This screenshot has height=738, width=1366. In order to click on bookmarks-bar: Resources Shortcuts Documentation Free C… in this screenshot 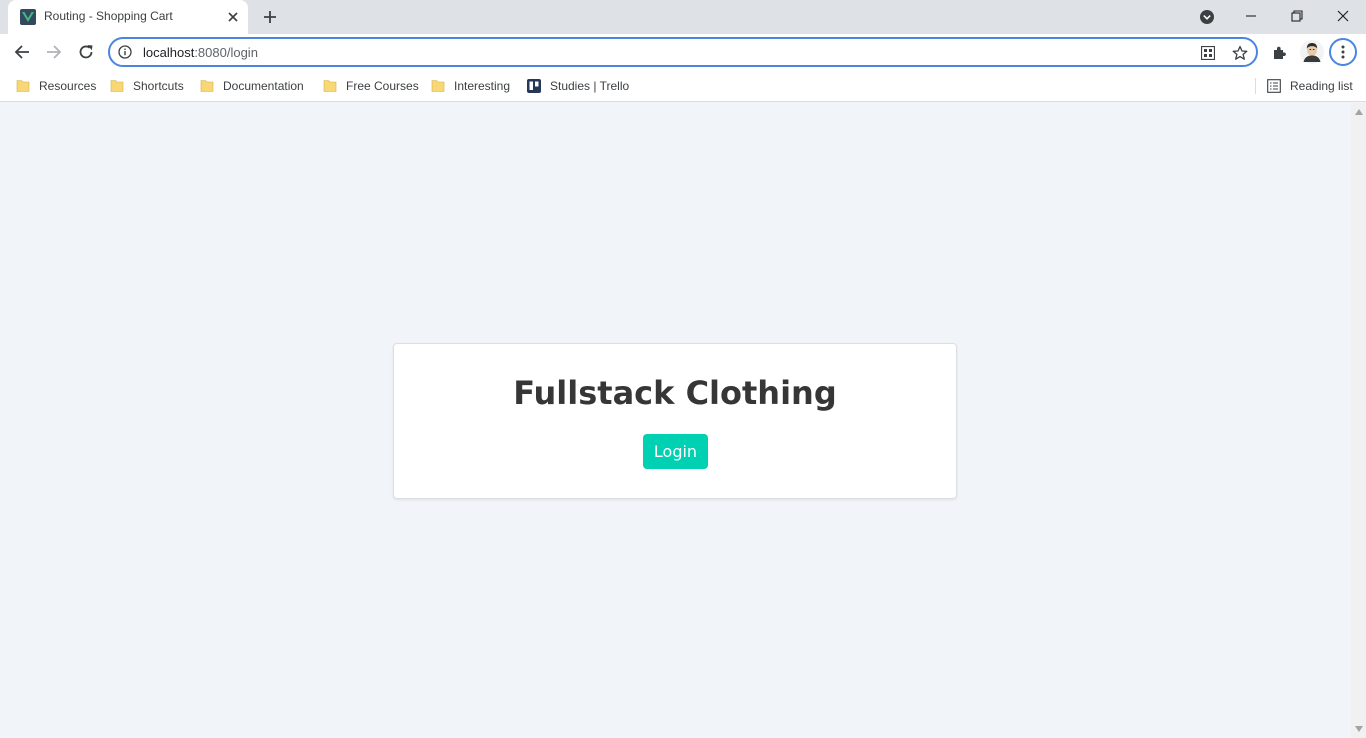, I will do `click(683, 86)`.